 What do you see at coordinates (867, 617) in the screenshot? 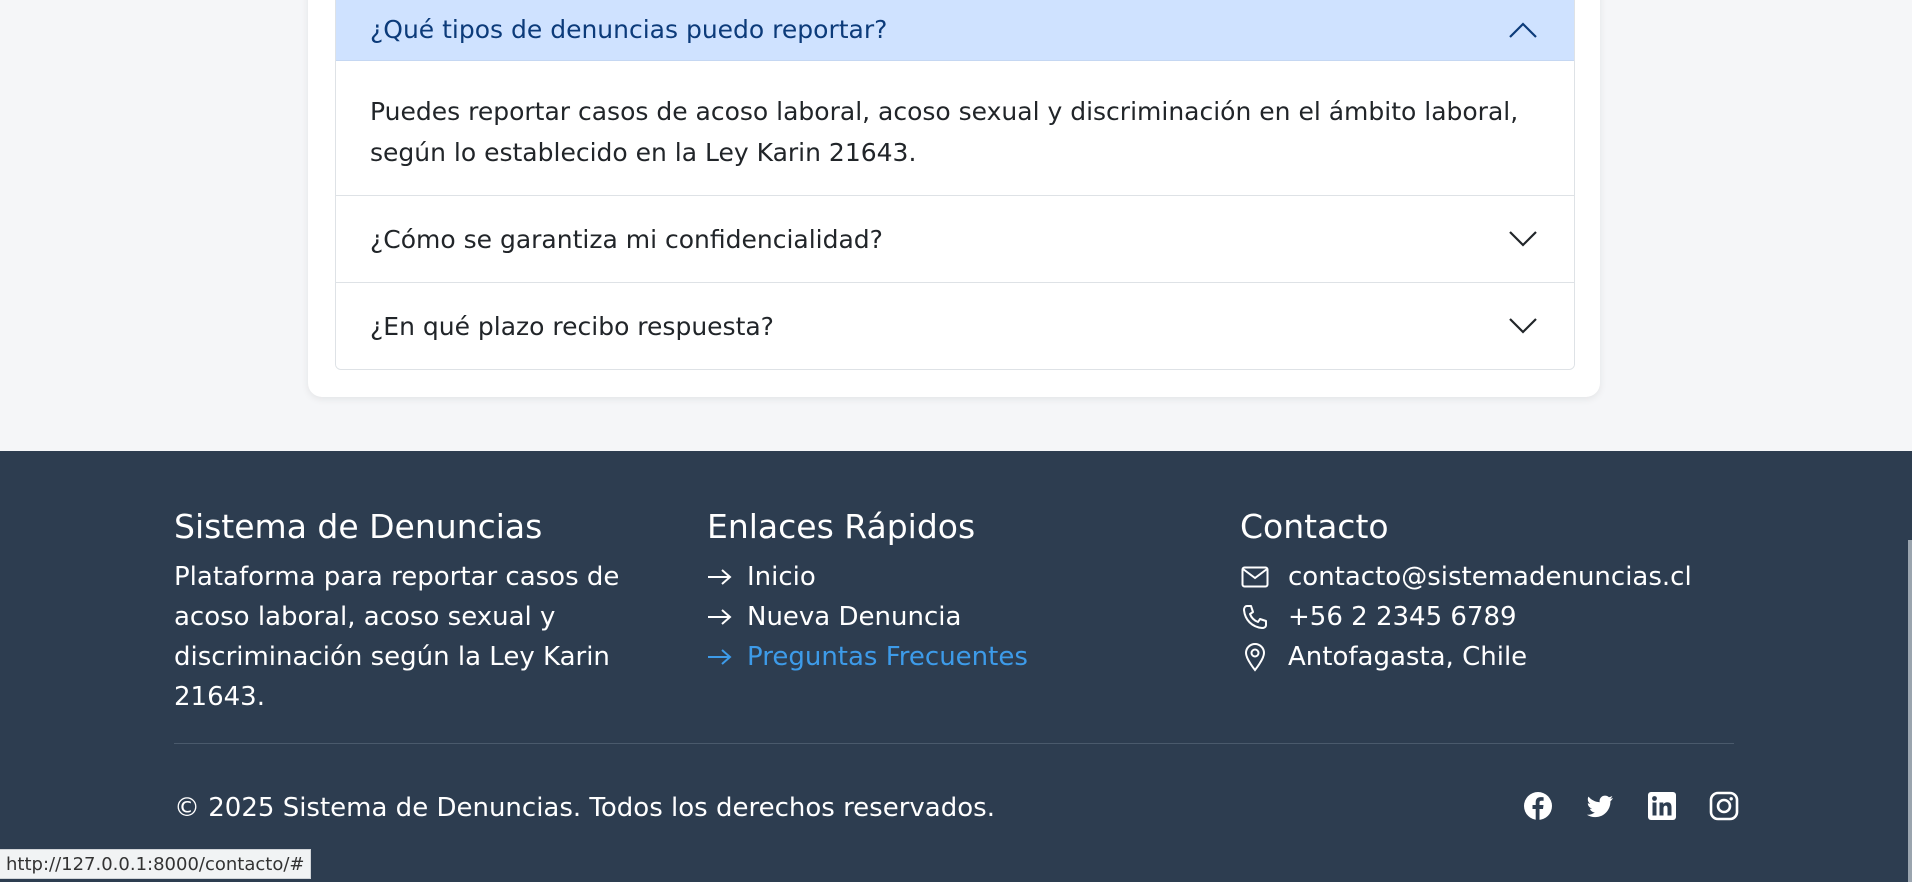
I see `footer-link-nueva-denuncia: Nueva Denuncia` at bounding box center [867, 617].